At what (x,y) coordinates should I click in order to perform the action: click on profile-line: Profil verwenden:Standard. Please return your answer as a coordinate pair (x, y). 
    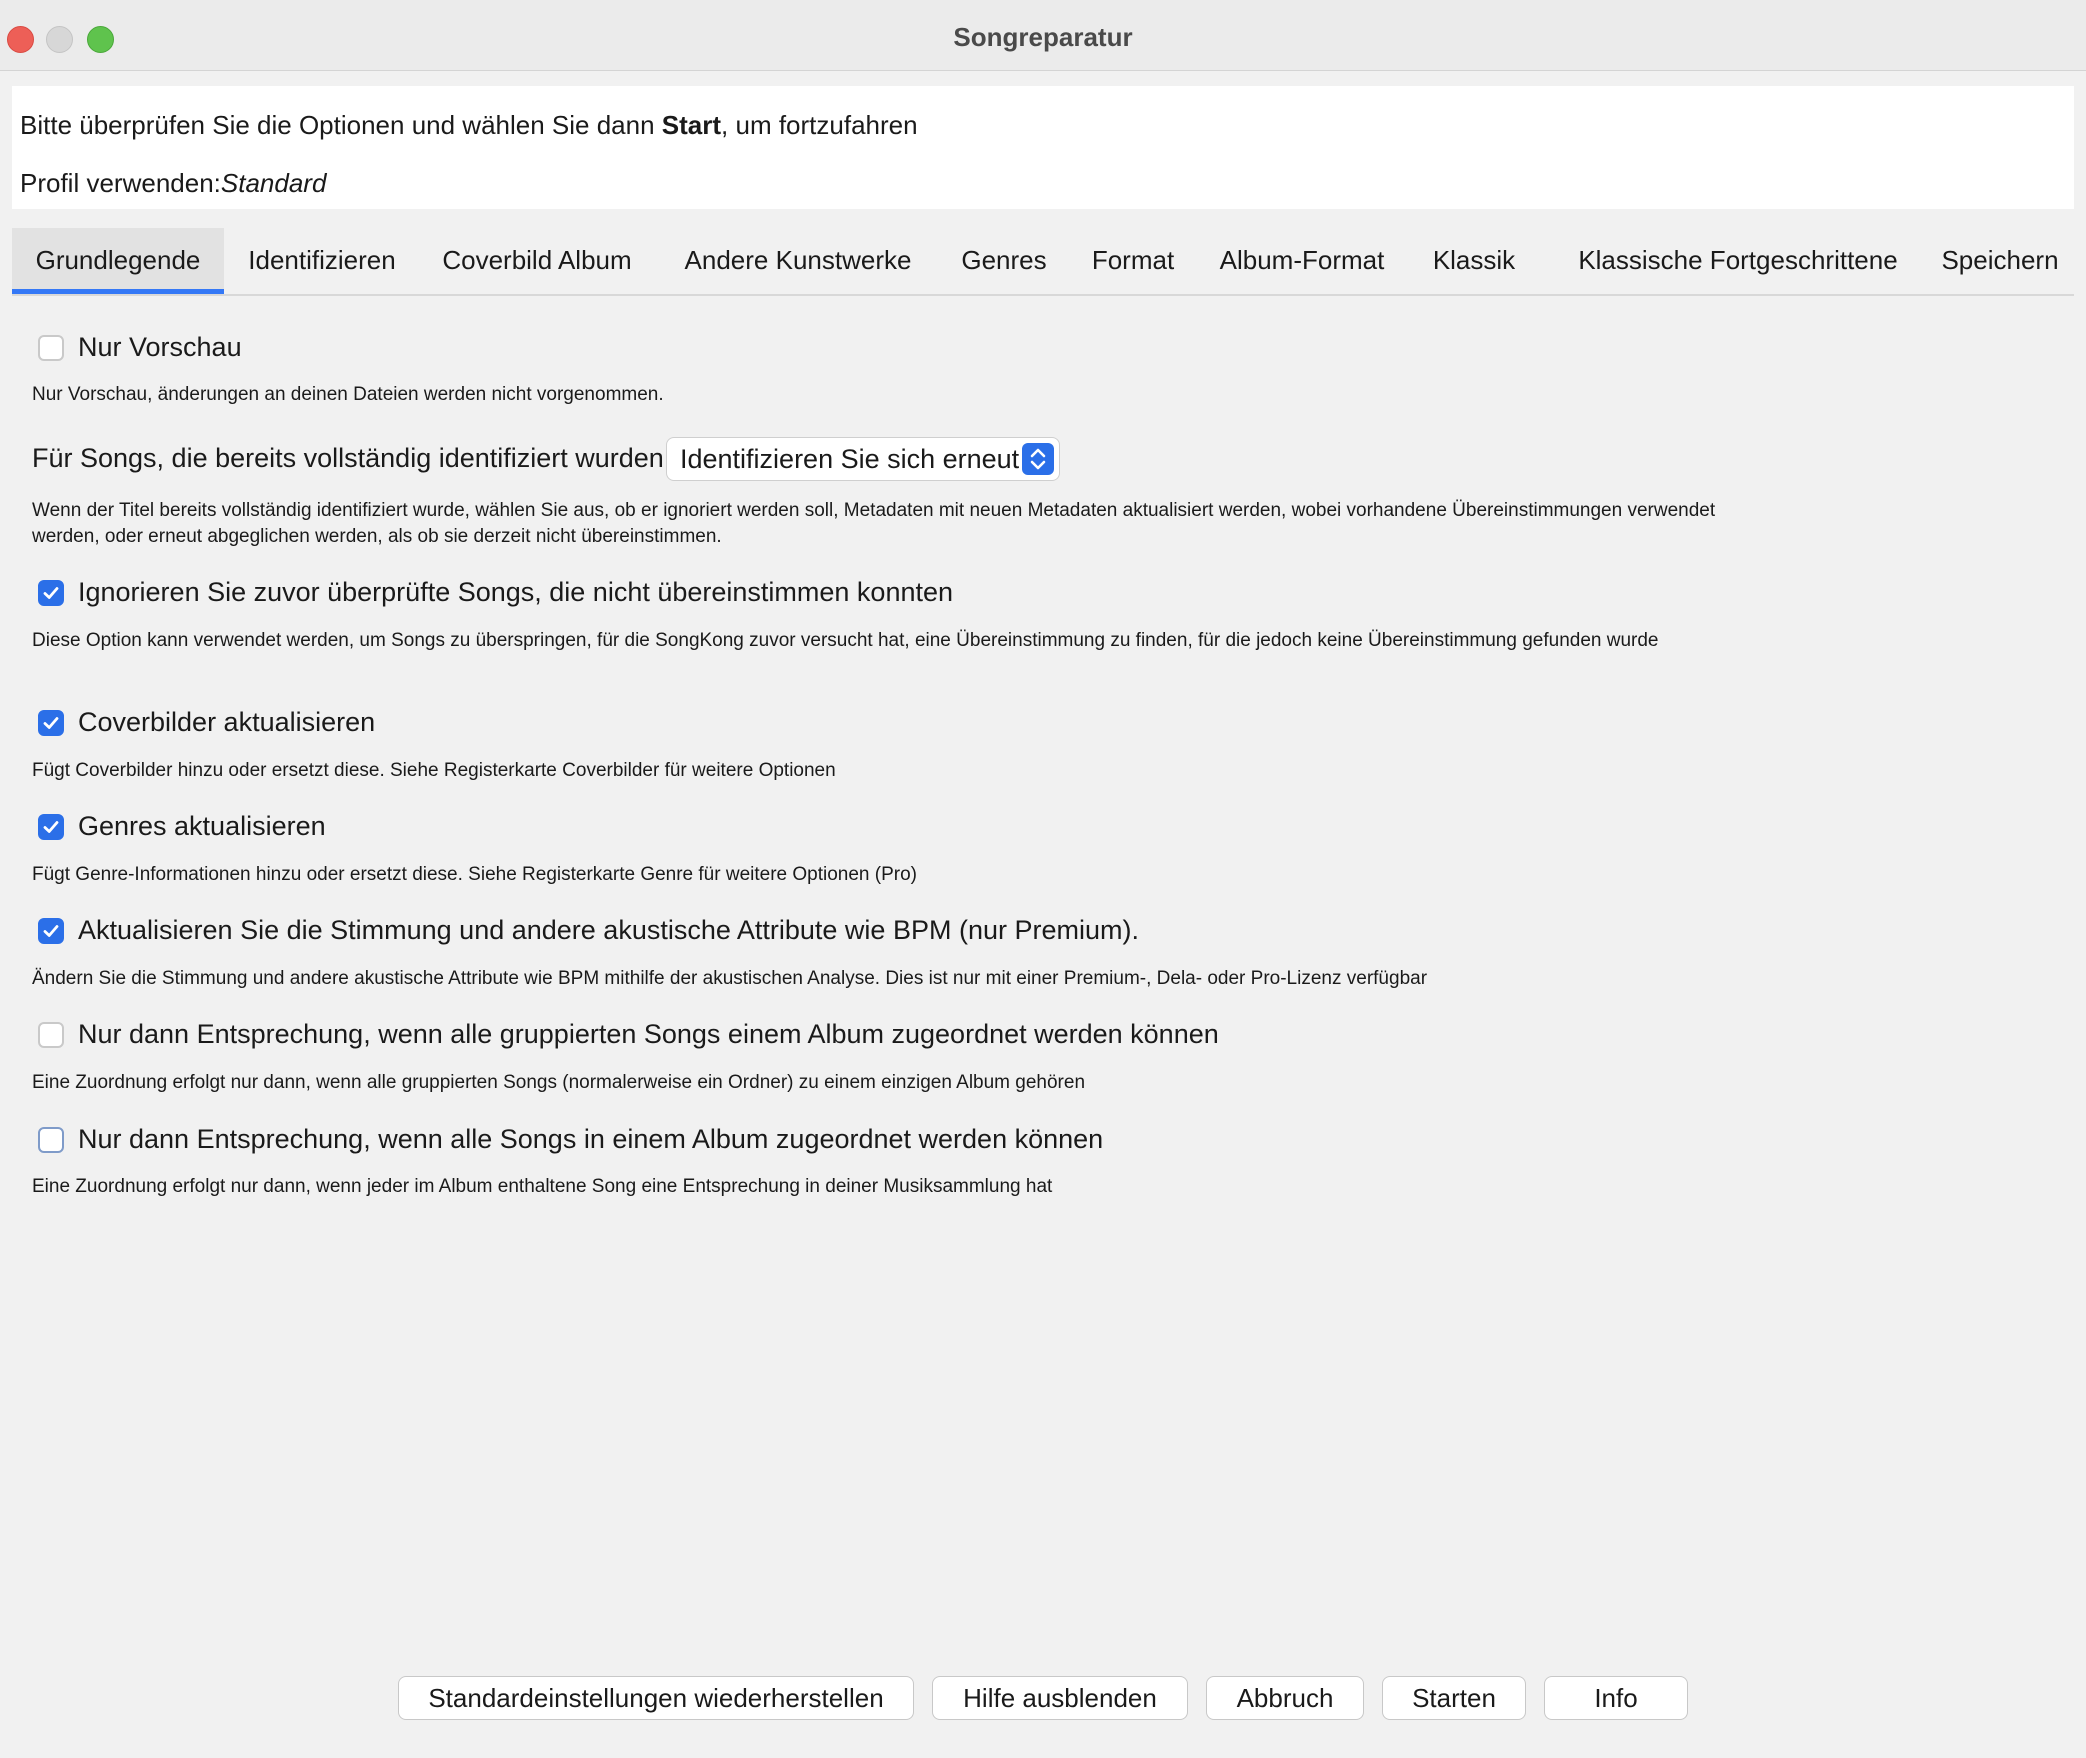
    Looking at the image, I should click on (173, 183).